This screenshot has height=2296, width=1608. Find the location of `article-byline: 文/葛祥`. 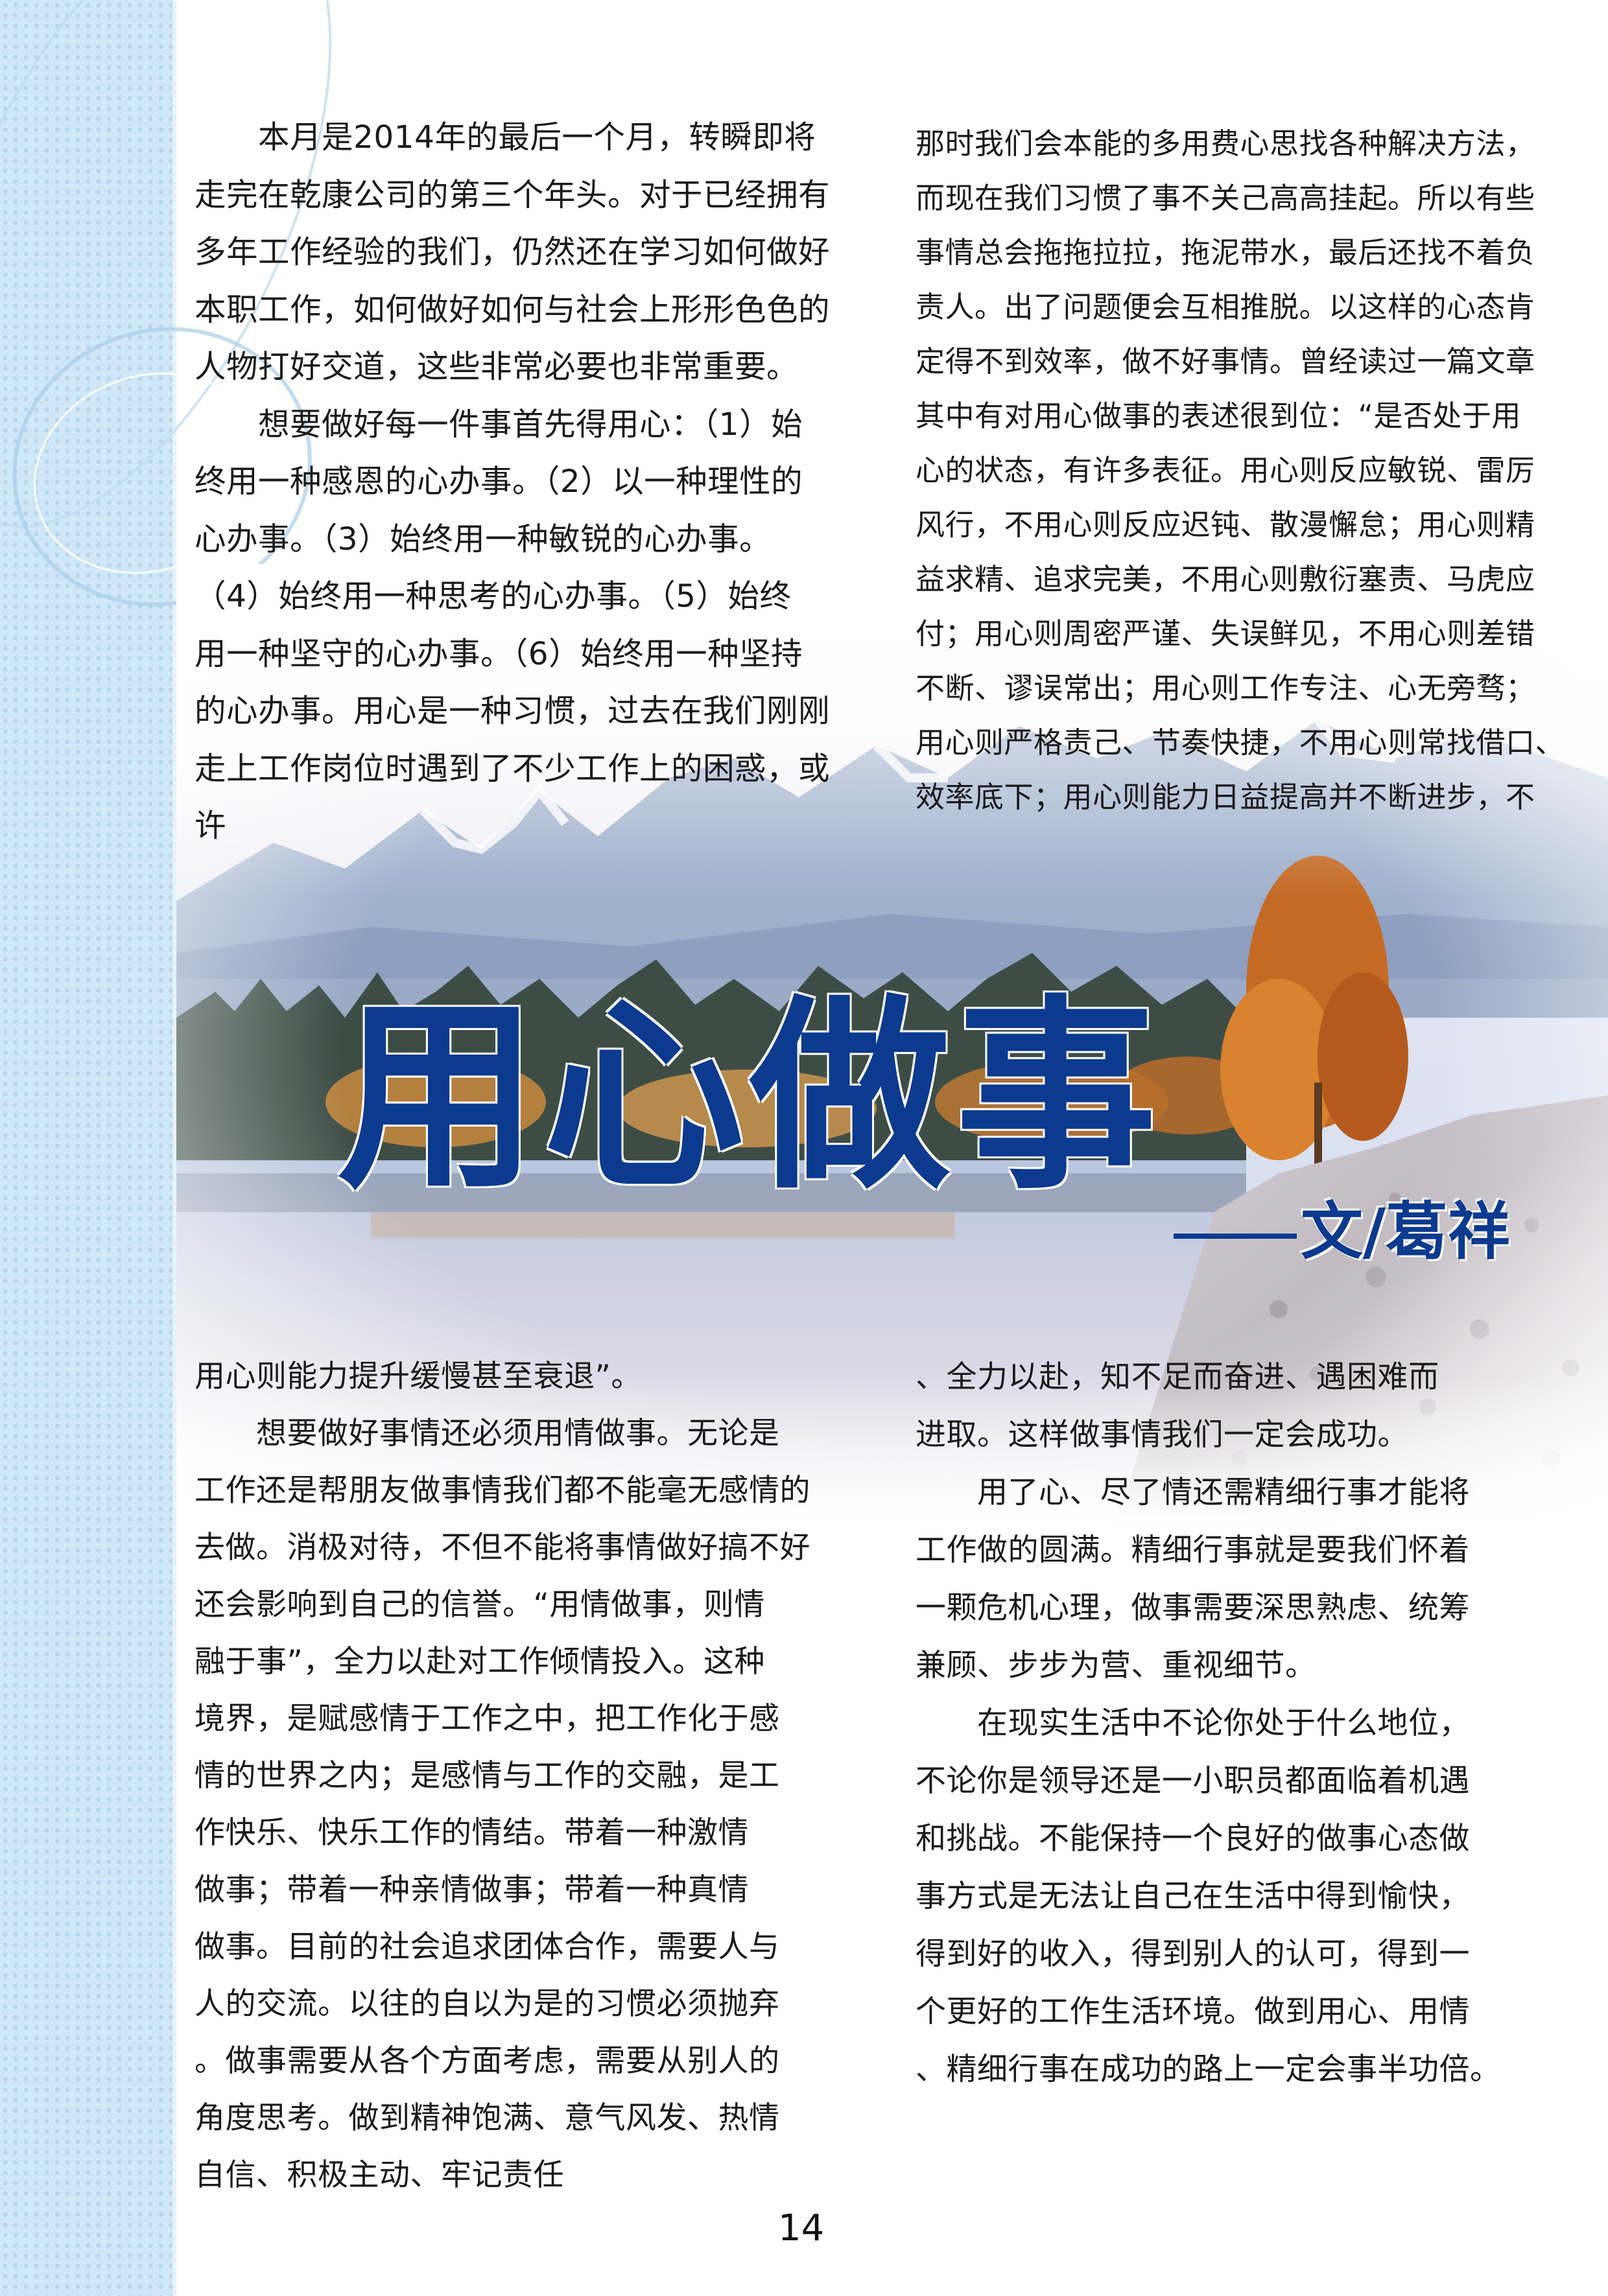

article-byline: 文/葛祥 is located at coordinates (1342, 1226).